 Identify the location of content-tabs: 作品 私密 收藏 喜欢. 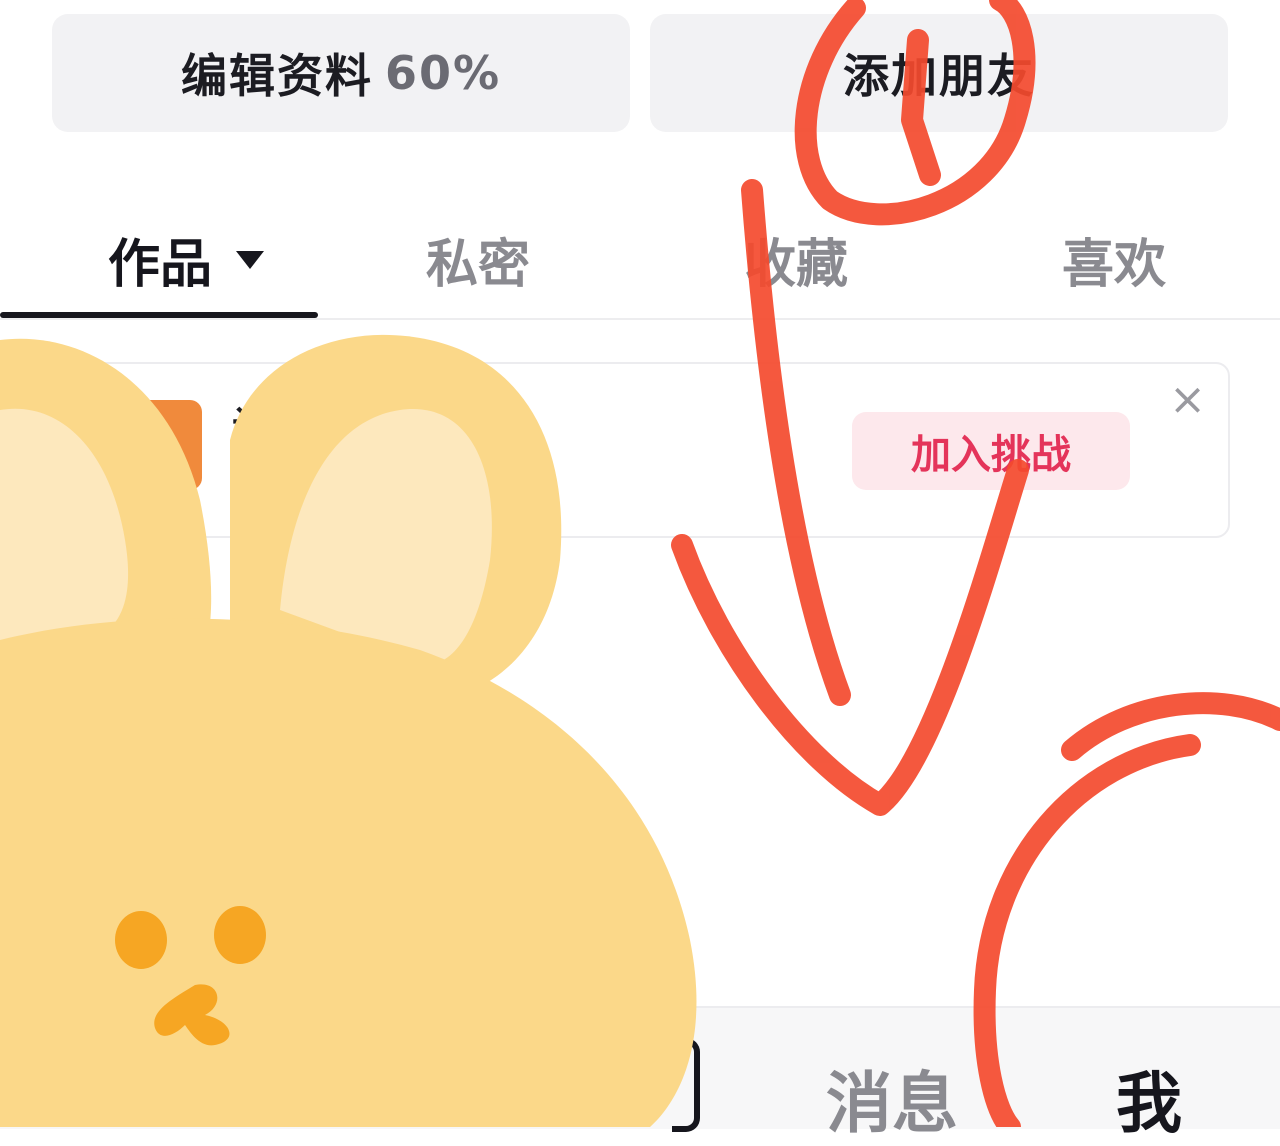
(640, 260).